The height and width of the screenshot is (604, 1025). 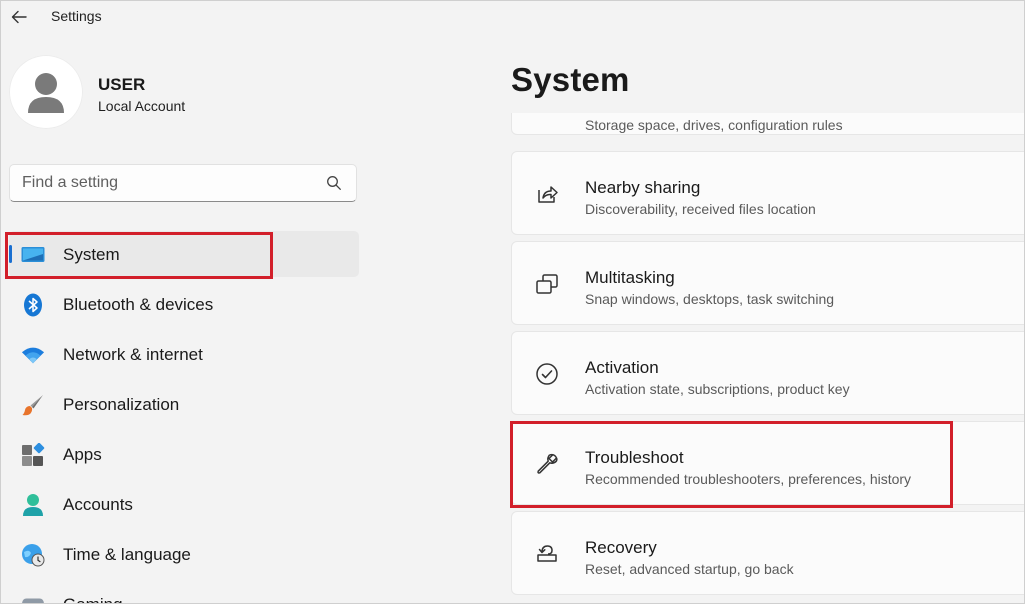 I want to click on person-icon, so click(x=46, y=93).